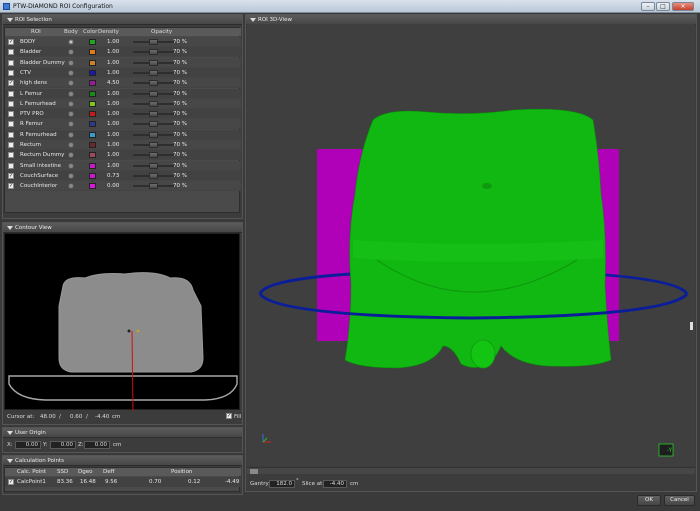  Describe the element at coordinates (123, 93) in the screenshot. I see `roi-row: L Femur 1.00 70 %` at that location.